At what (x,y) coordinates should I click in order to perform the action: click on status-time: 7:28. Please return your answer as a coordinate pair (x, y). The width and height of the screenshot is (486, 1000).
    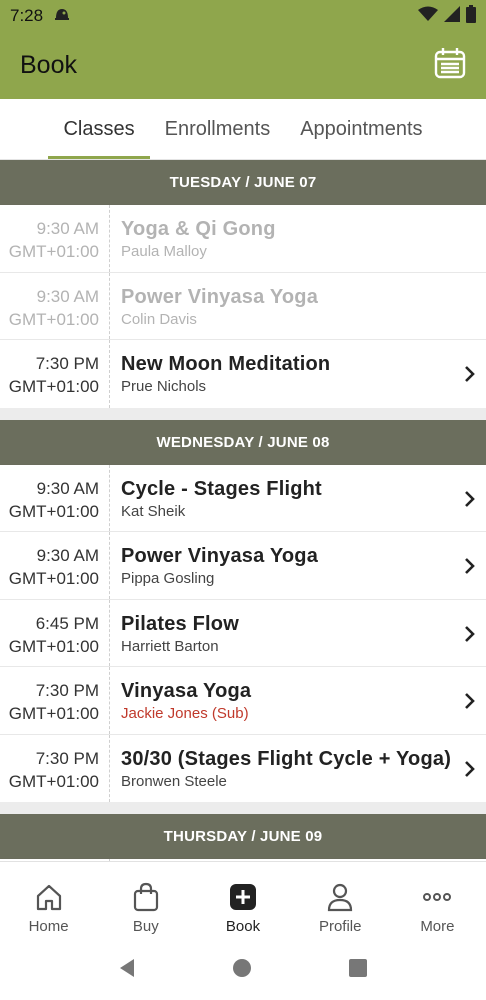
    Looking at the image, I should click on (27, 15).